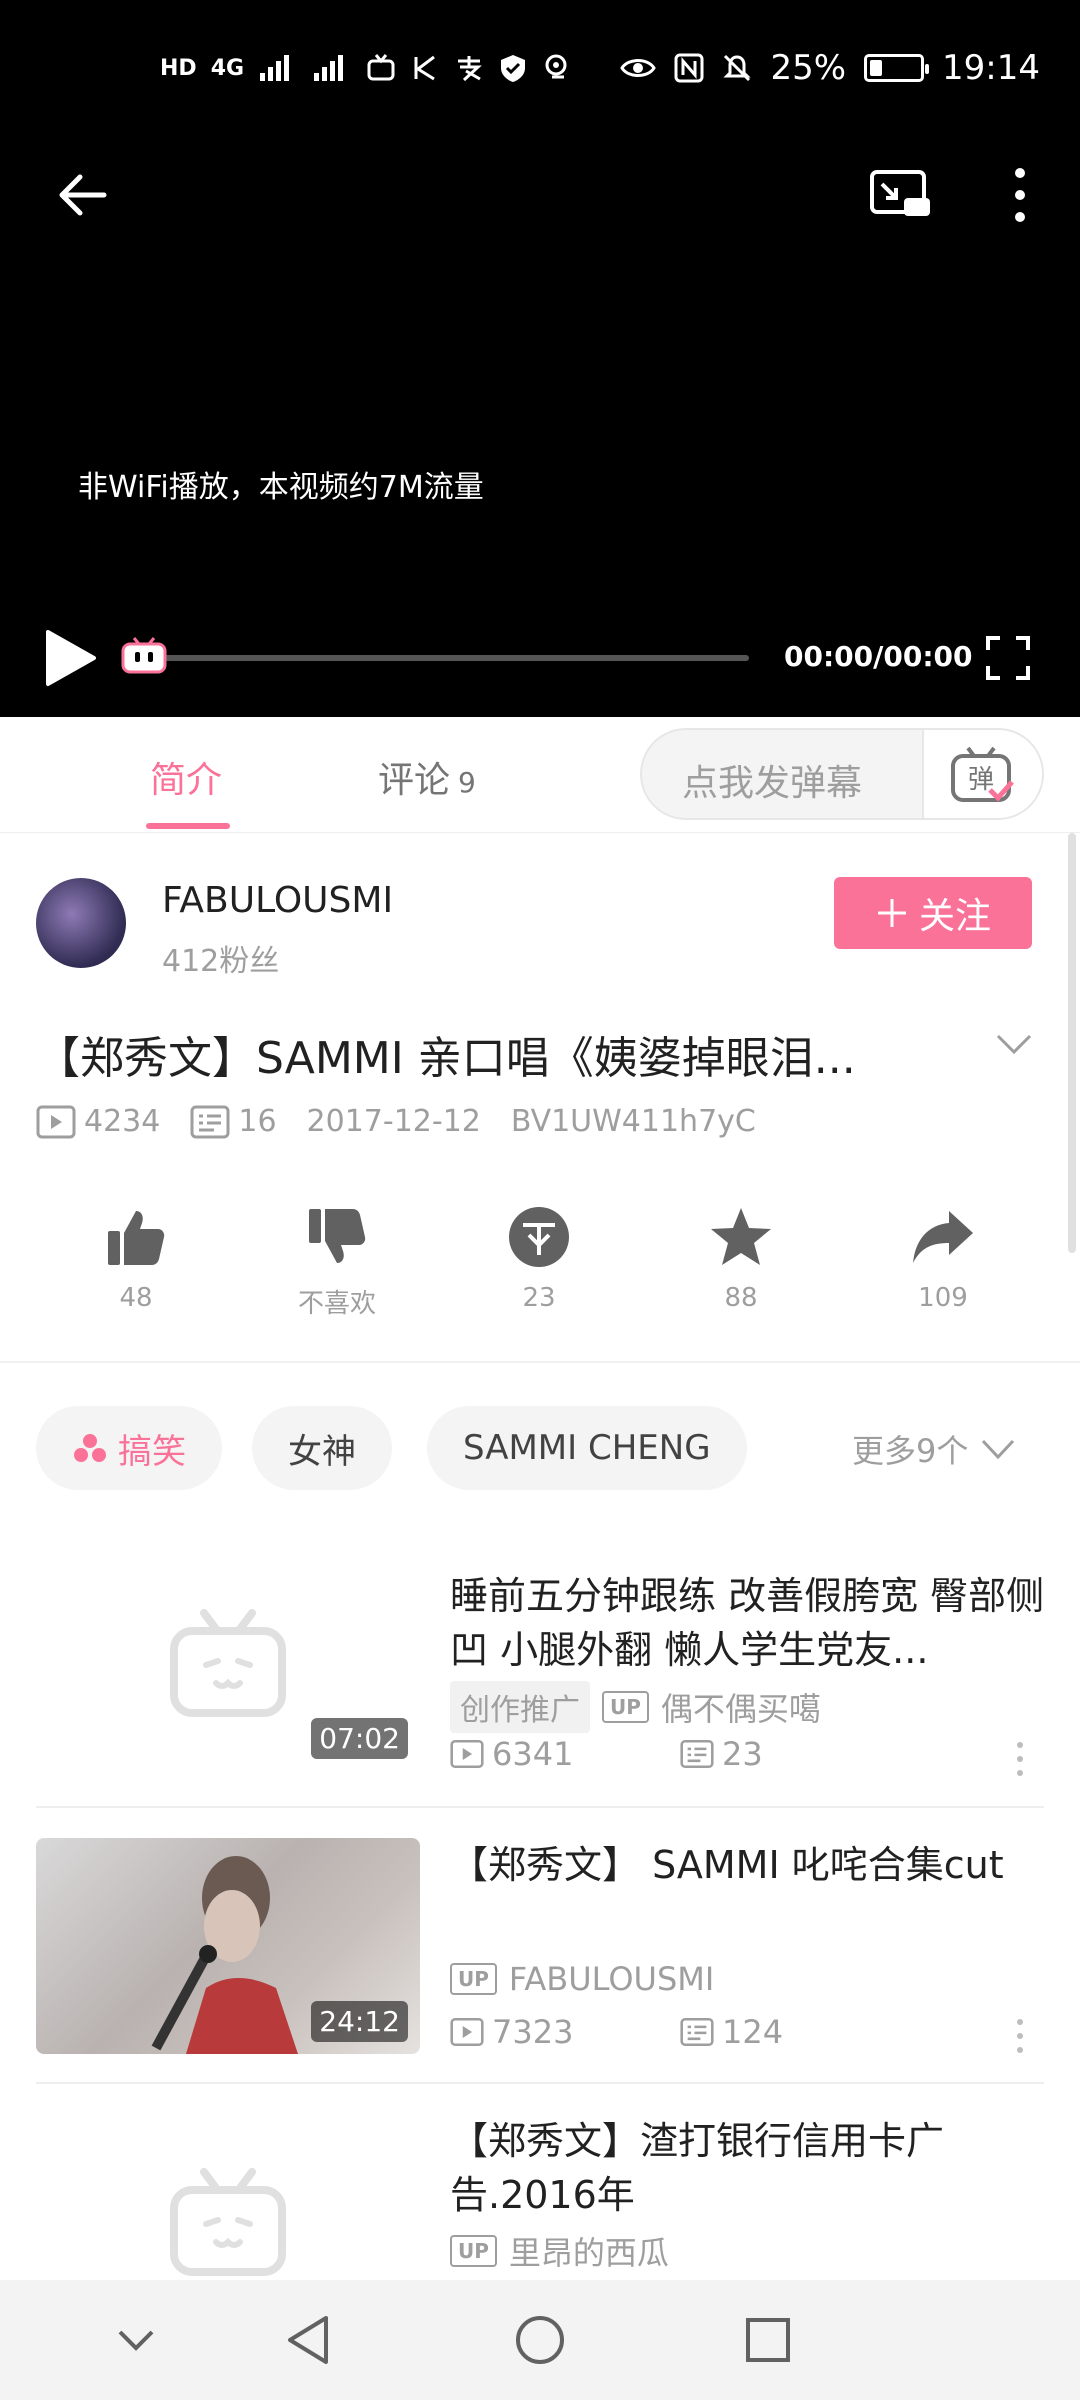 Image resolution: width=1080 pixels, height=2400 pixels. Describe the element at coordinates (366, 68) in the screenshot. I see `signal-indicators: HD 4G` at that location.